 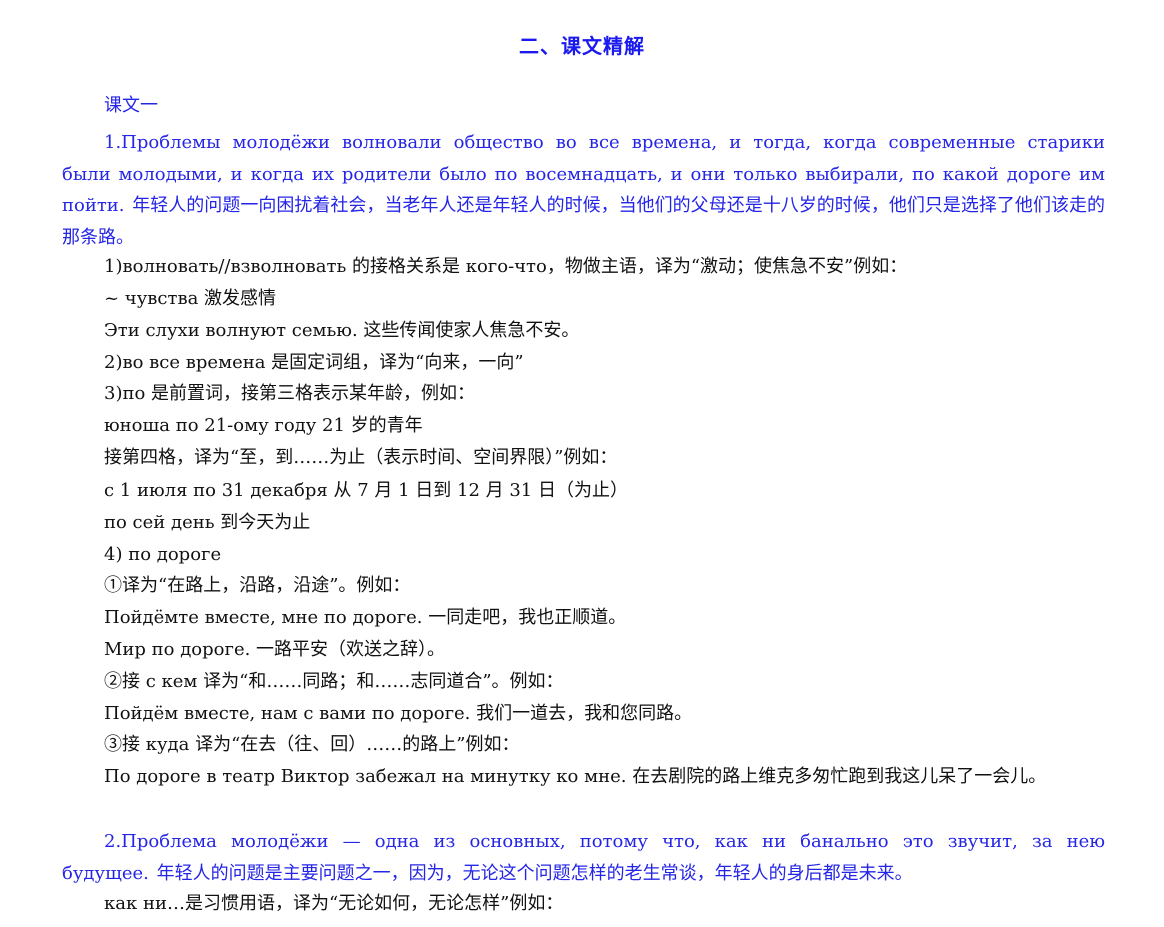 I want to click on note-line: Эти слухи волнуют семью. 这些传闻使家人焦急不安。, so click(x=342, y=330).